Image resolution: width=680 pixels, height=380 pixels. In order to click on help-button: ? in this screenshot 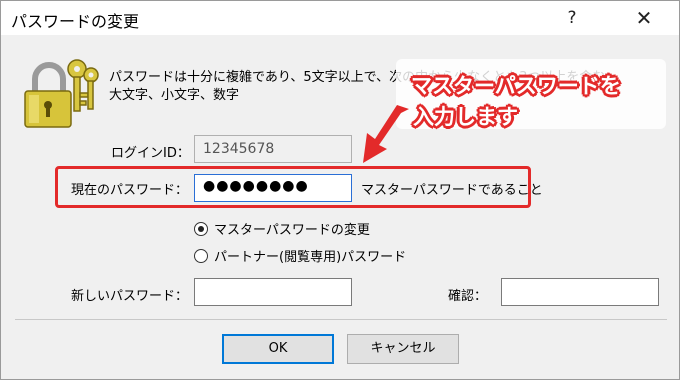, I will do `click(572, 18)`.